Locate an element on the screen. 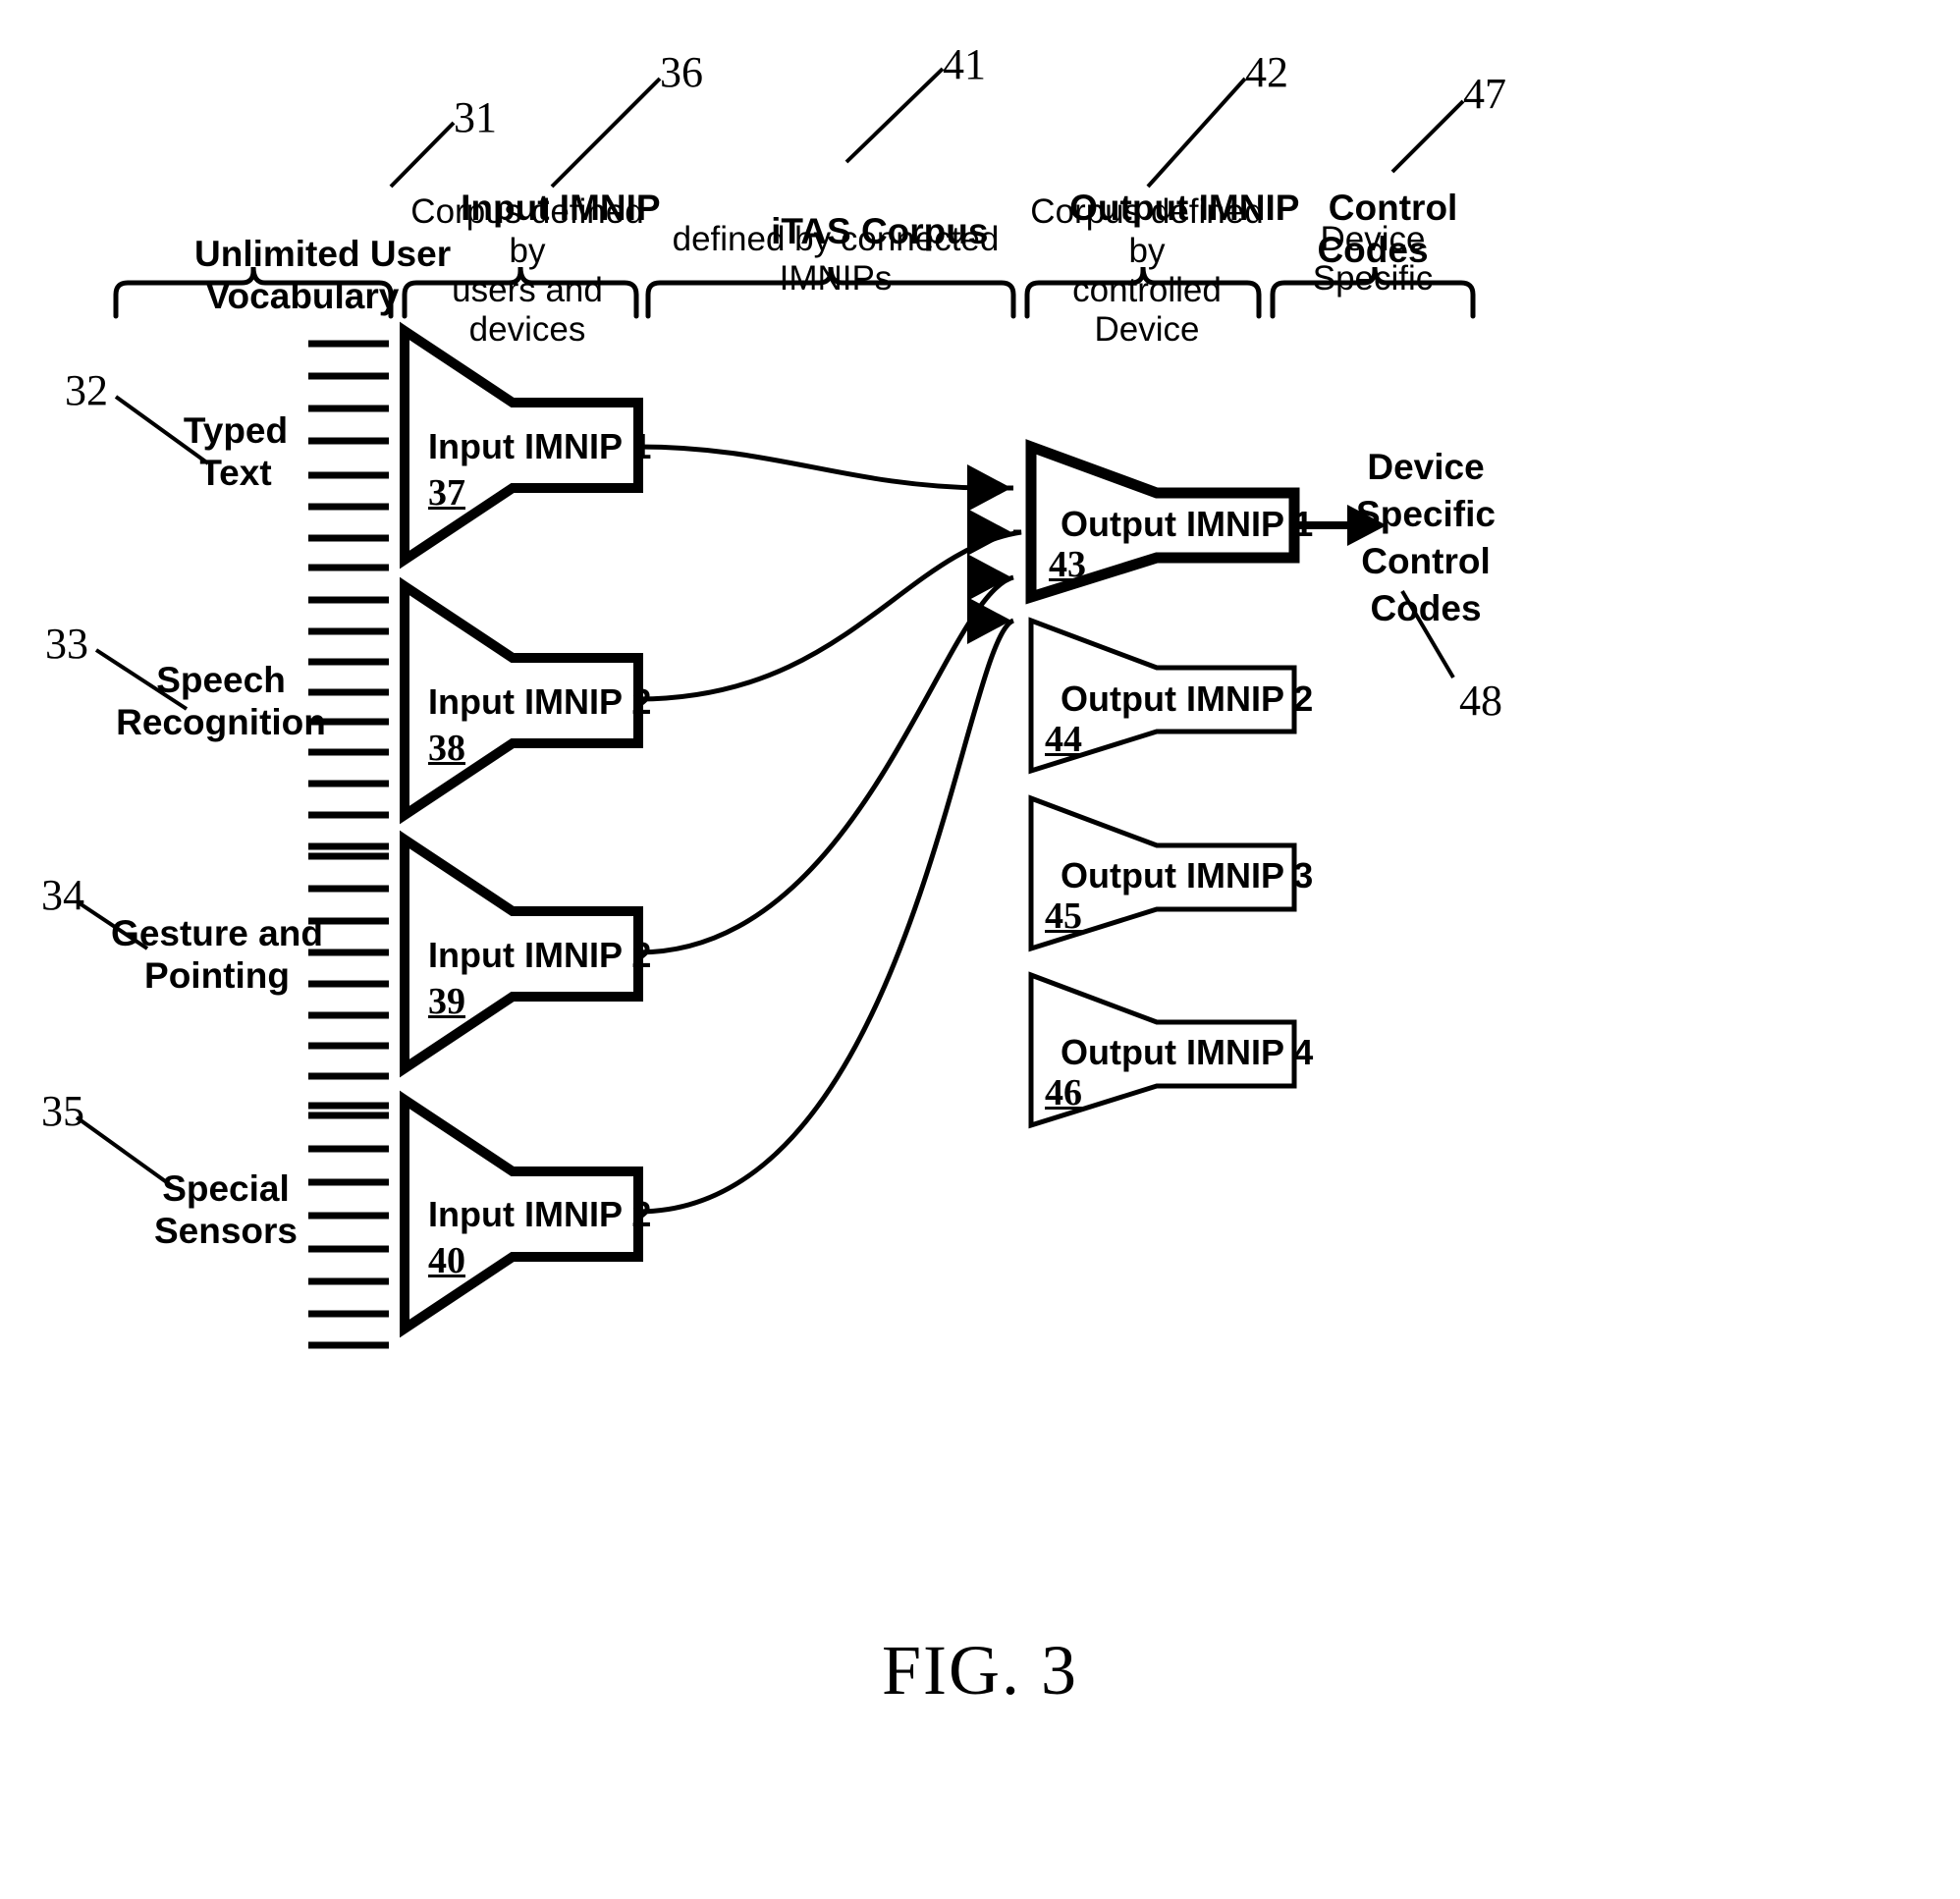 This screenshot has height=1899, width=1960. input-imnip-1-number: 37 is located at coordinates (446, 493).